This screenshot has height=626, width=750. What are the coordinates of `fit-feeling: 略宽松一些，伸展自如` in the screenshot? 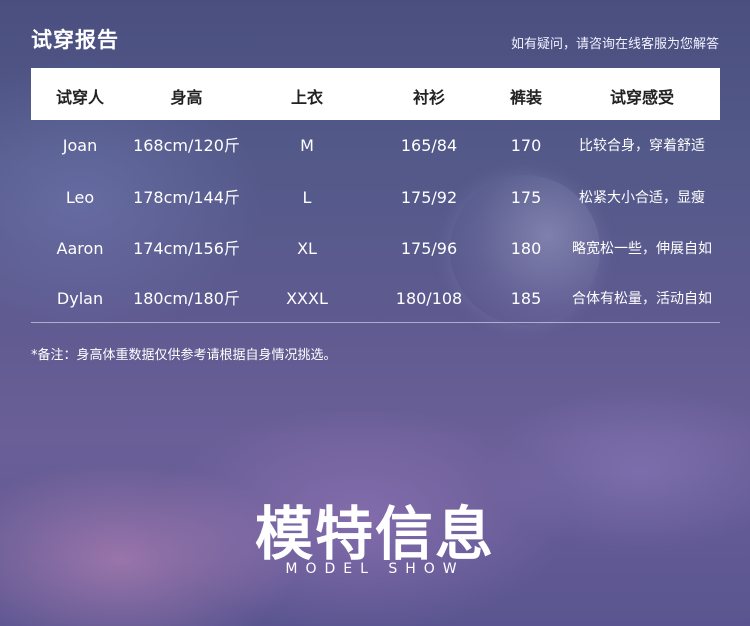 It's located at (642, 249).